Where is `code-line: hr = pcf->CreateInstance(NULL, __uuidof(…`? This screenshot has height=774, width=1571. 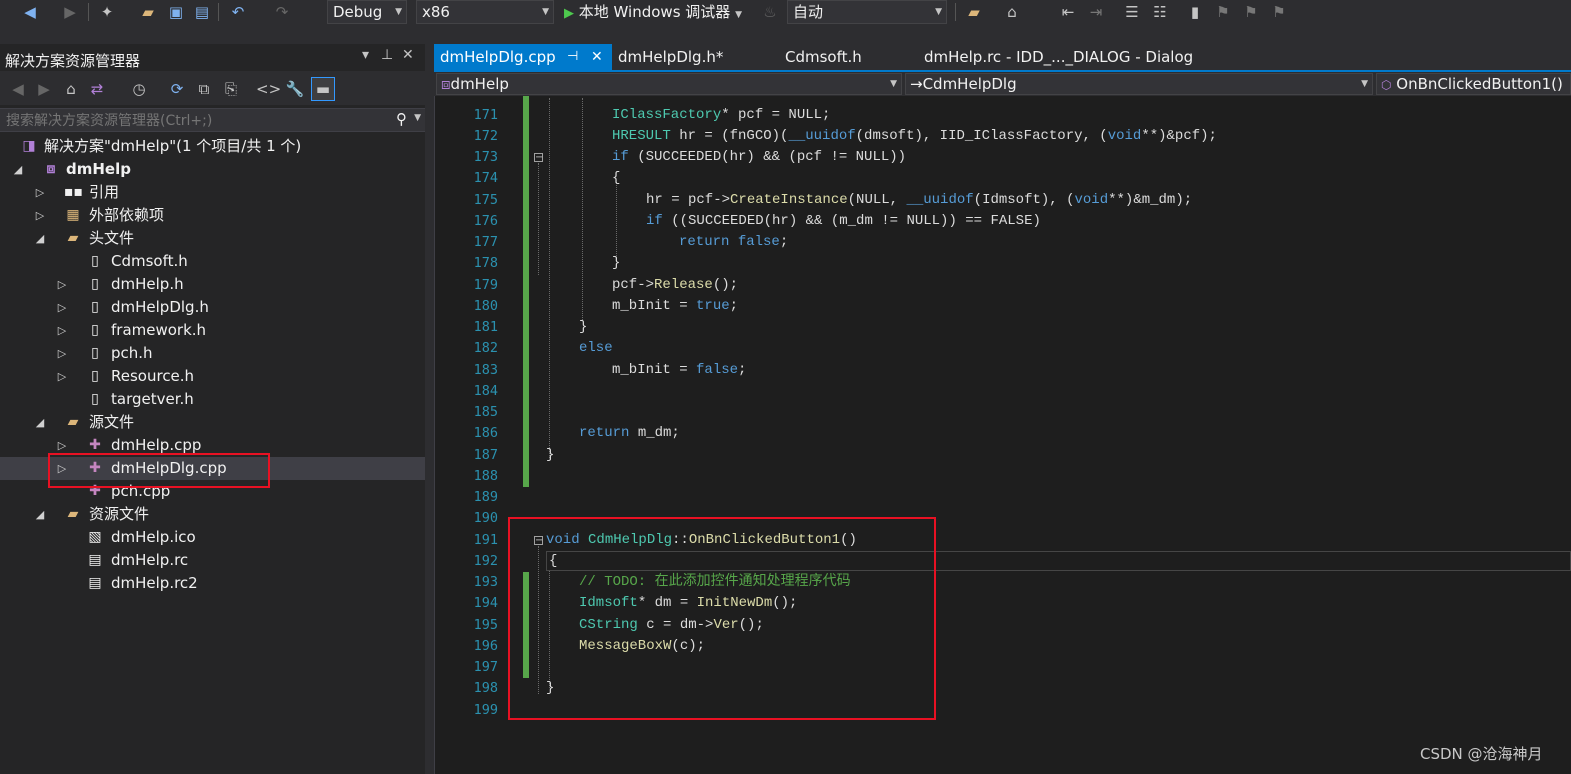 code-line: hr = pcf->CreateInstance(NULL, __uuidof(… is located at coordinates (919, 200).